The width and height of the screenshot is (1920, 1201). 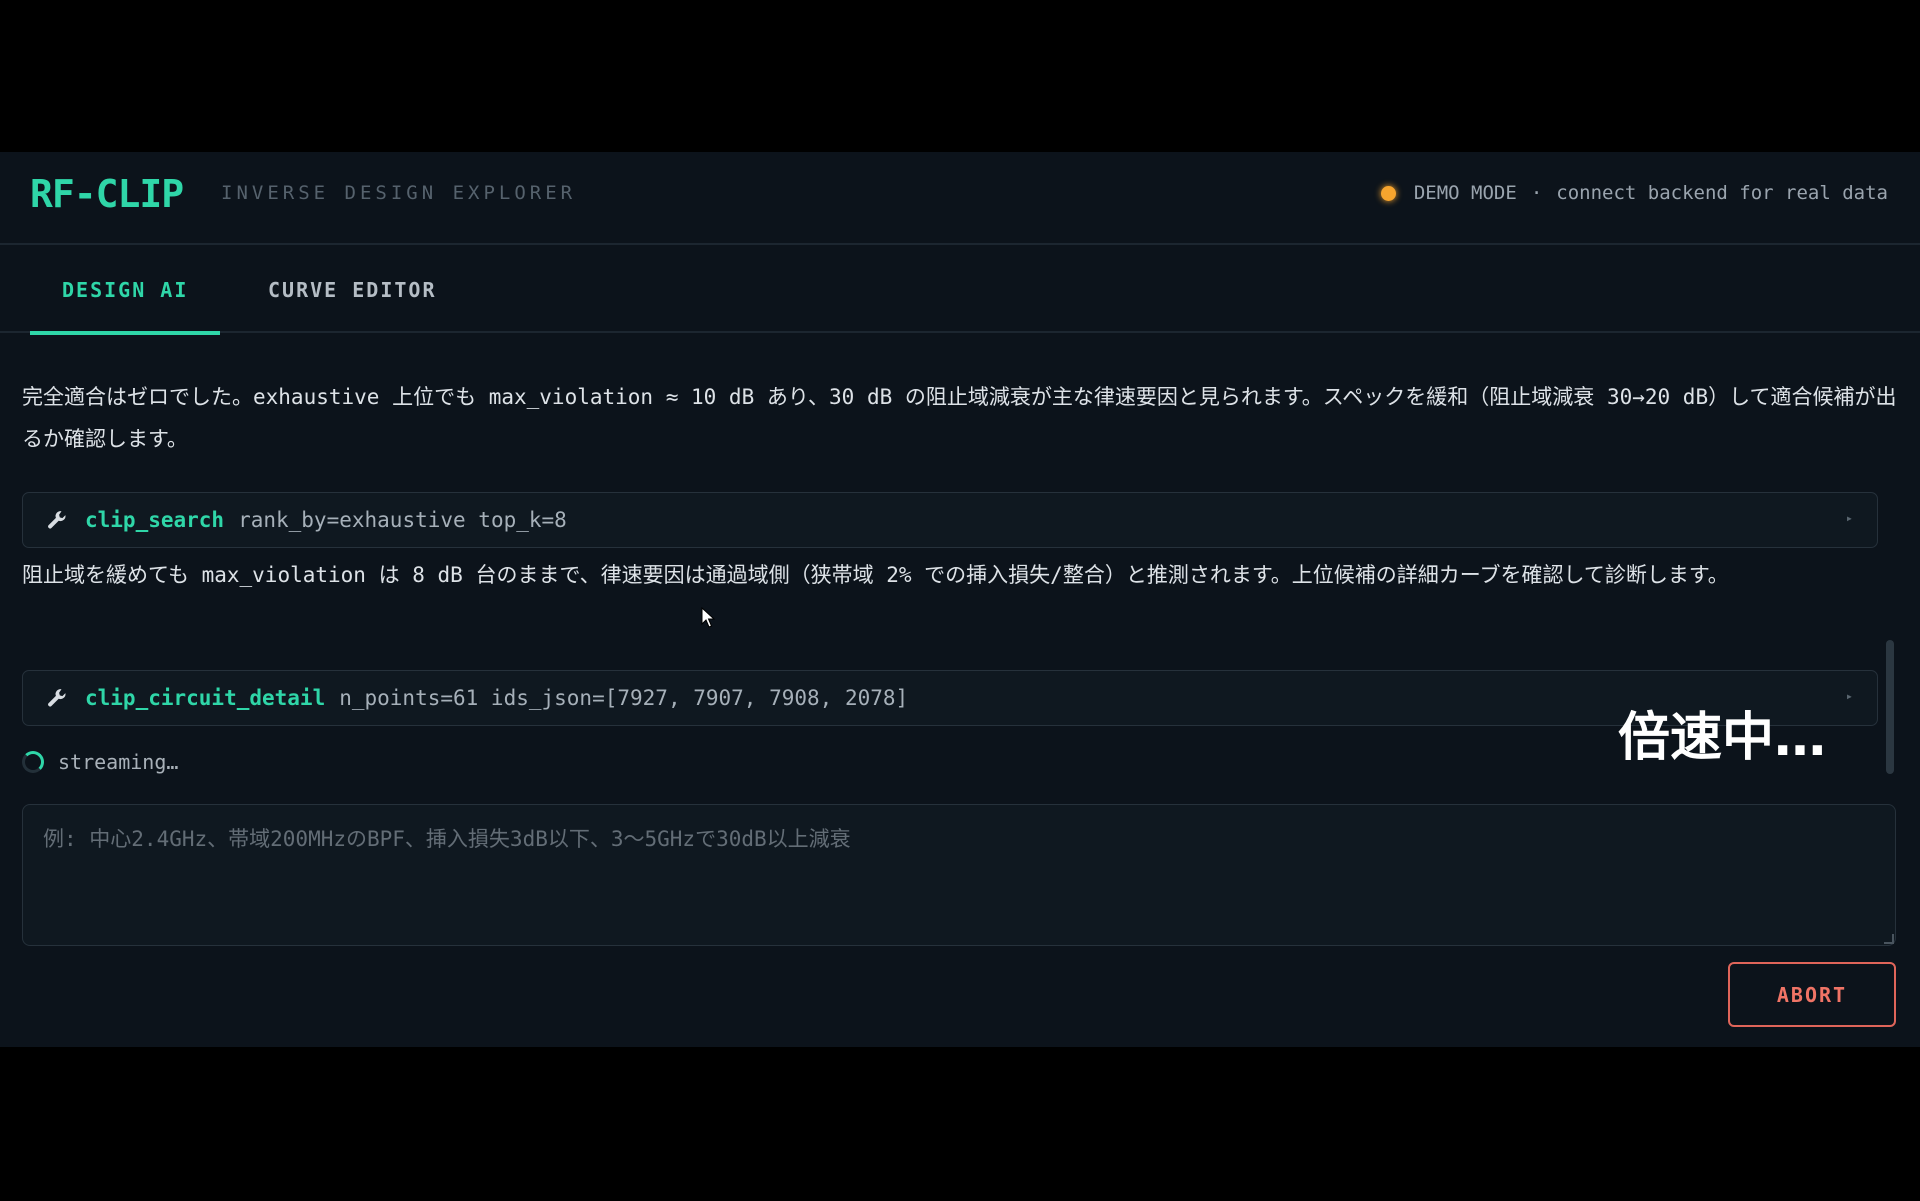 What do you see at coordinates (205, 698) in the screenshot?
I see `tool-name: clip_circuit_detail` at bounding box center [205, 698].